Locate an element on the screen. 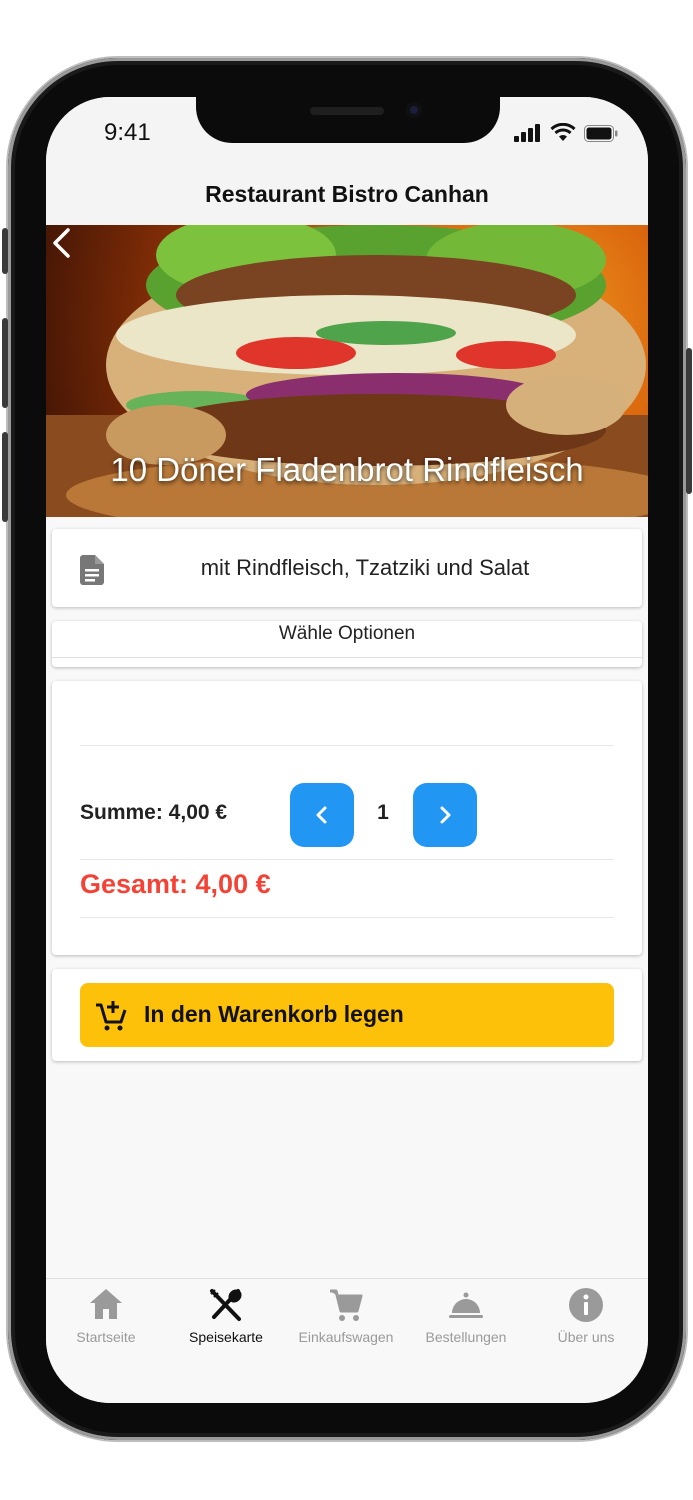 The width and height of the screenshot is (693, 1500). chevron-left-icon is located at coordinates (321, 815).